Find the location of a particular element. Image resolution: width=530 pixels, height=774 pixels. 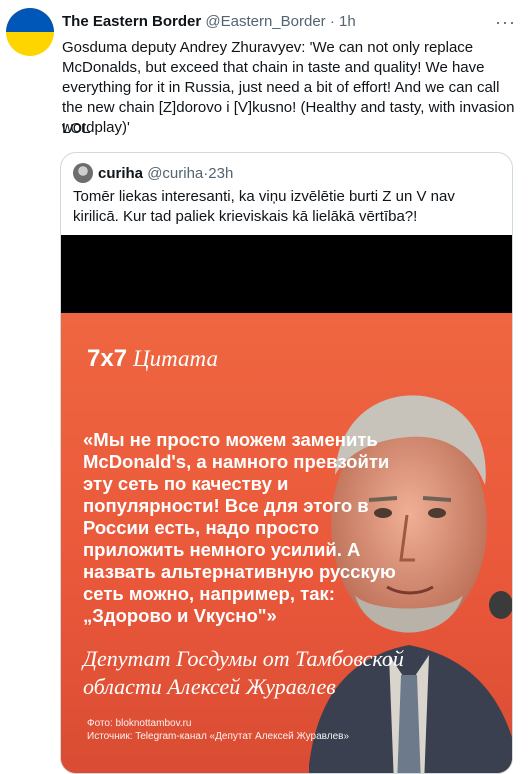

quoted-tweet-header: curiha @curiha · 23h is located at coordinates (153, 173).